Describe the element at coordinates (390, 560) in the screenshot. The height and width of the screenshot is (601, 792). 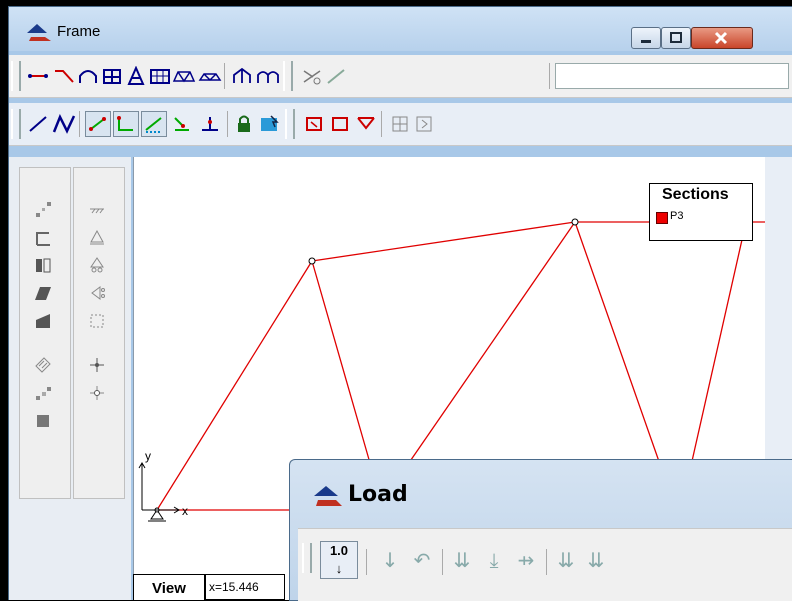
I see `point-load-icon: ↓` at that location.